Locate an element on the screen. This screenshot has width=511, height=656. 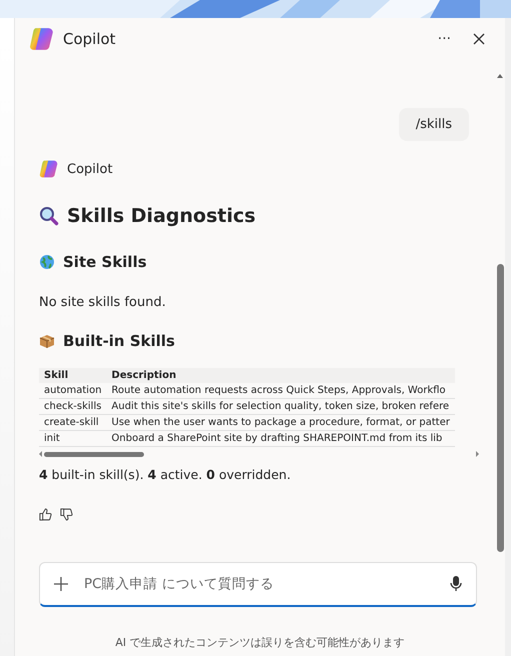
table-cell: check-skills is located at coordinates (73, 406).